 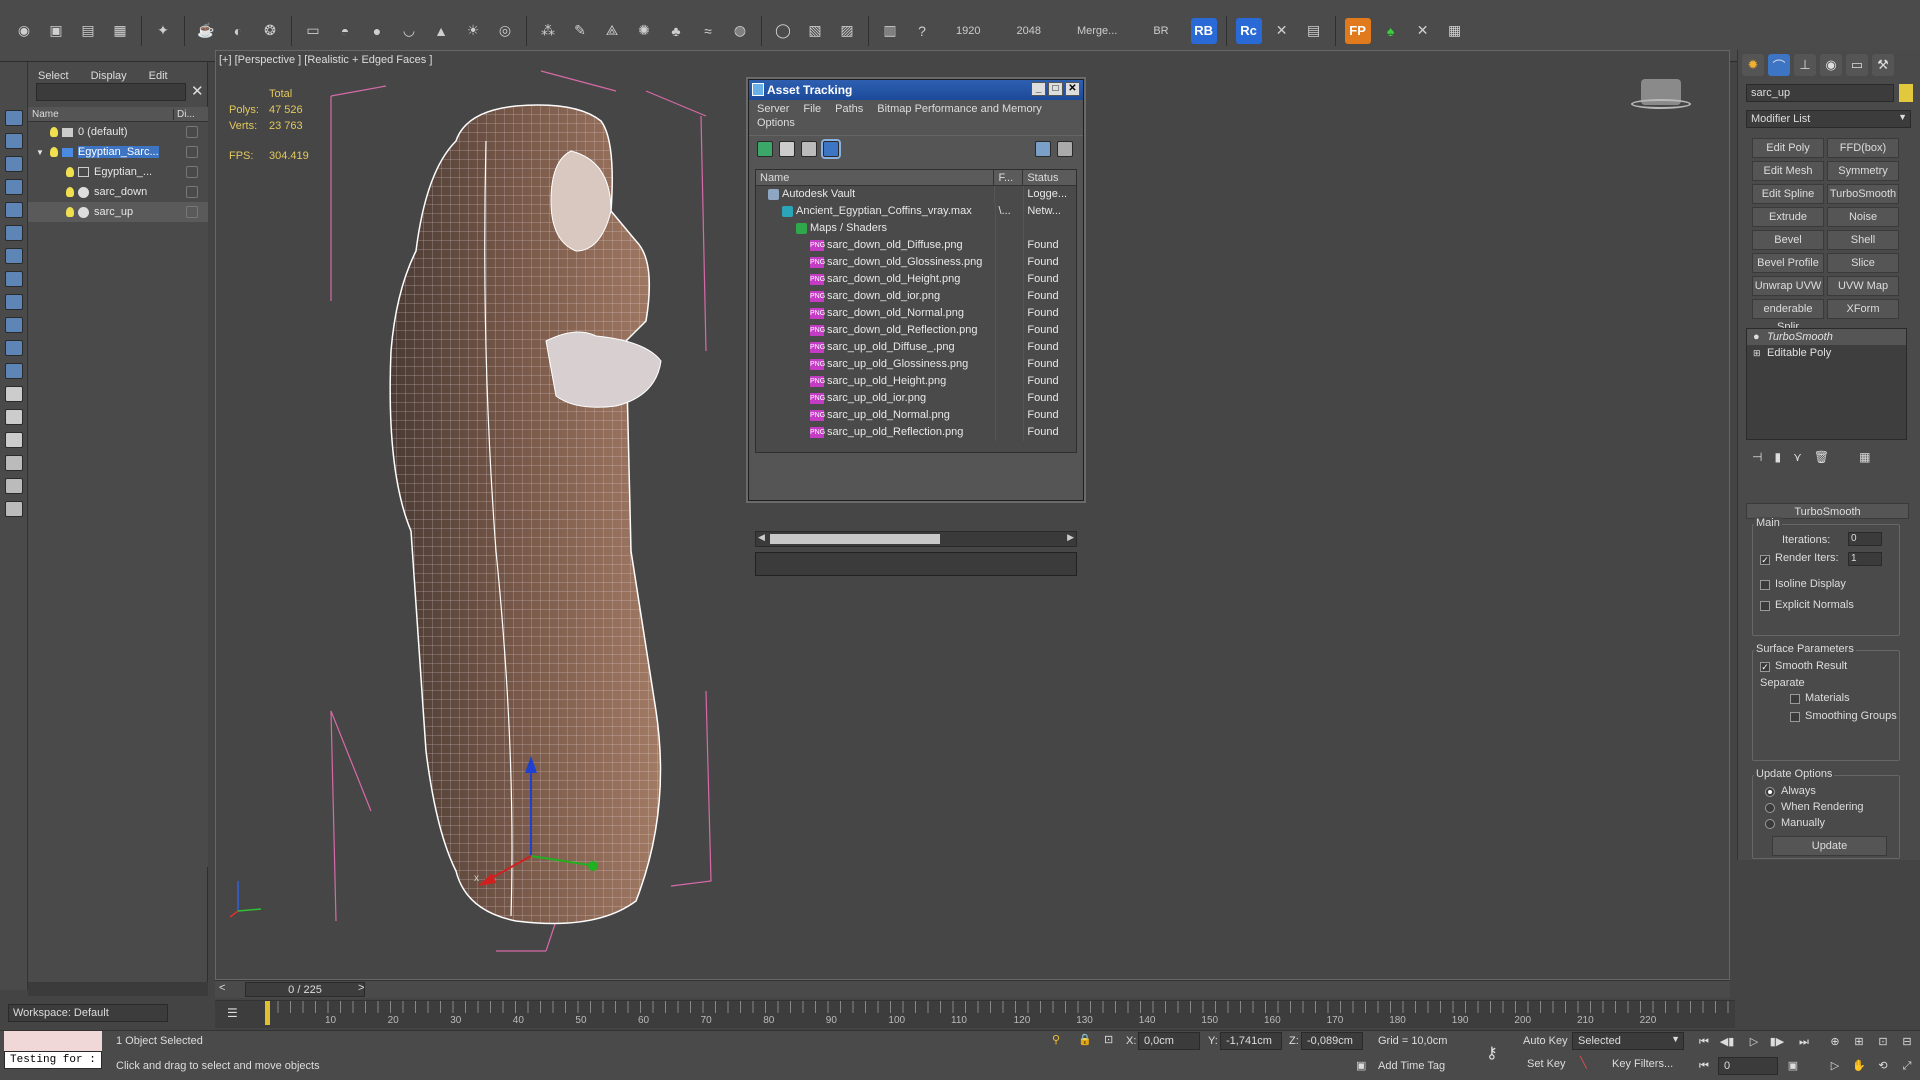 I want to click on bowl-icon: ◡, so click(x=409, y=31).